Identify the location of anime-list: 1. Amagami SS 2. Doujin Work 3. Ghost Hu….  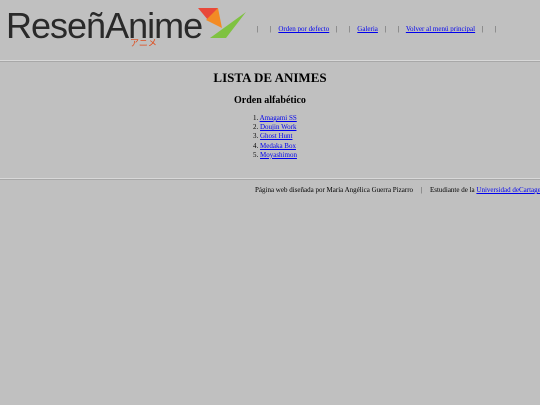
(275, 137).